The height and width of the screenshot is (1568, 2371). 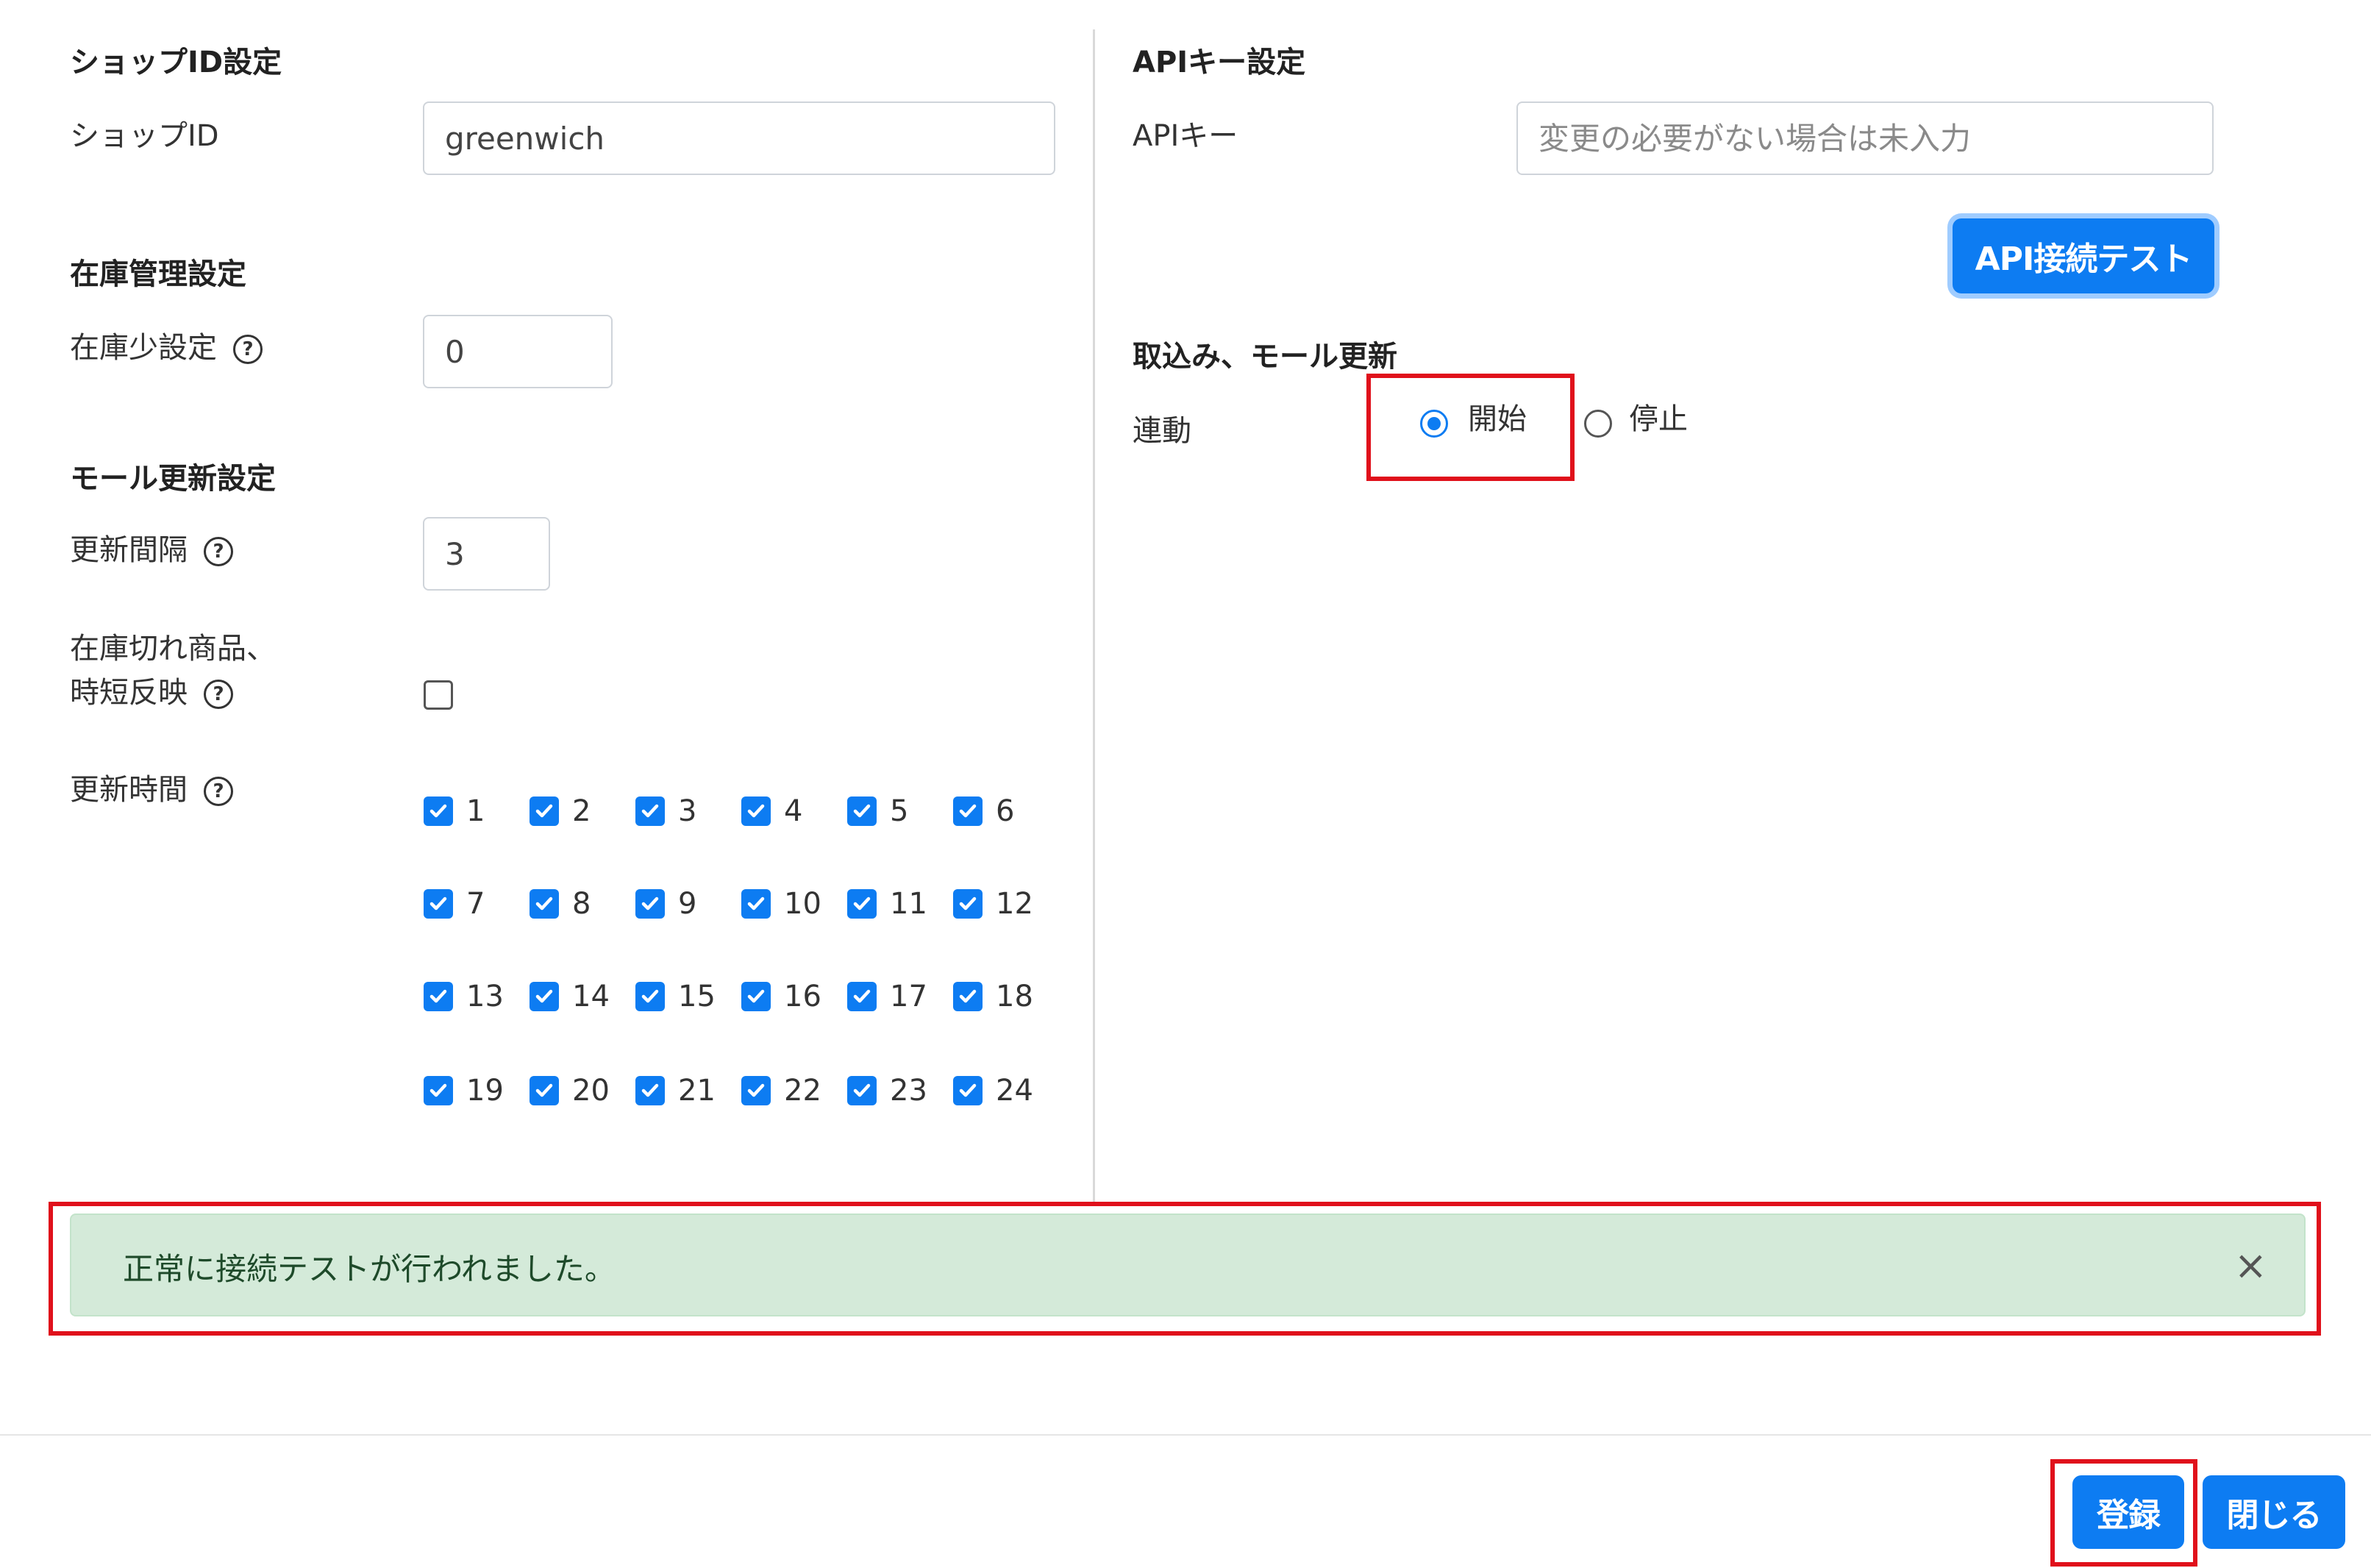 What do you see at coordinates (1219, 62) in the screenshot?
I see `api-section-title: APIキー設定` at bounding box center [1219, 62].